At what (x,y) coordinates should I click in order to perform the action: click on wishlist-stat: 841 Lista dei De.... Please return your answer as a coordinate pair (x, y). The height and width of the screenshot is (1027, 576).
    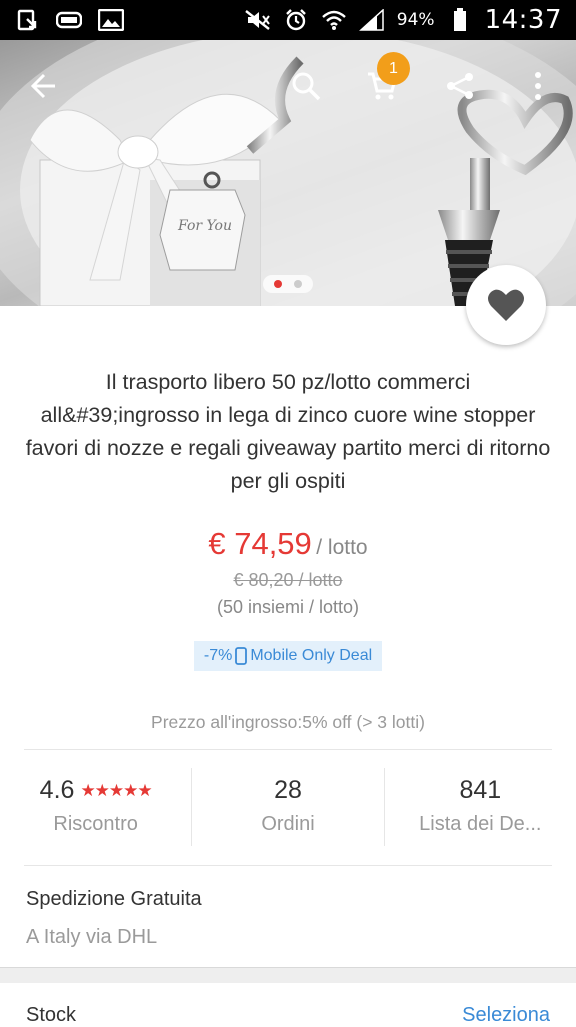
    Looking at the image, I should click on (479, 807).